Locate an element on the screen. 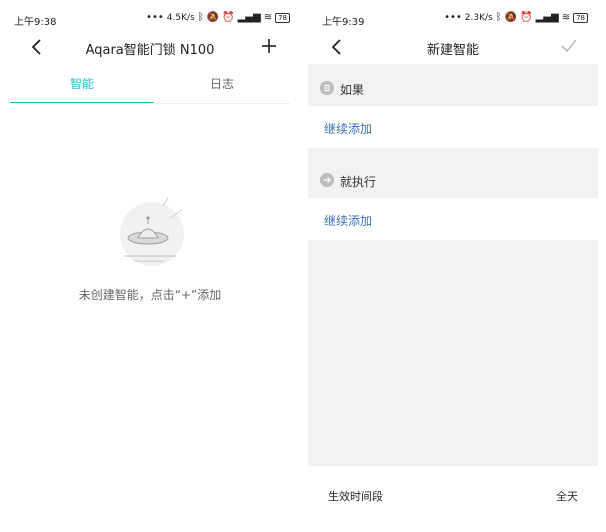 This screenshot has height=532, width=606. network-speed: 4.5K/s is located at coordinates (180, 18).